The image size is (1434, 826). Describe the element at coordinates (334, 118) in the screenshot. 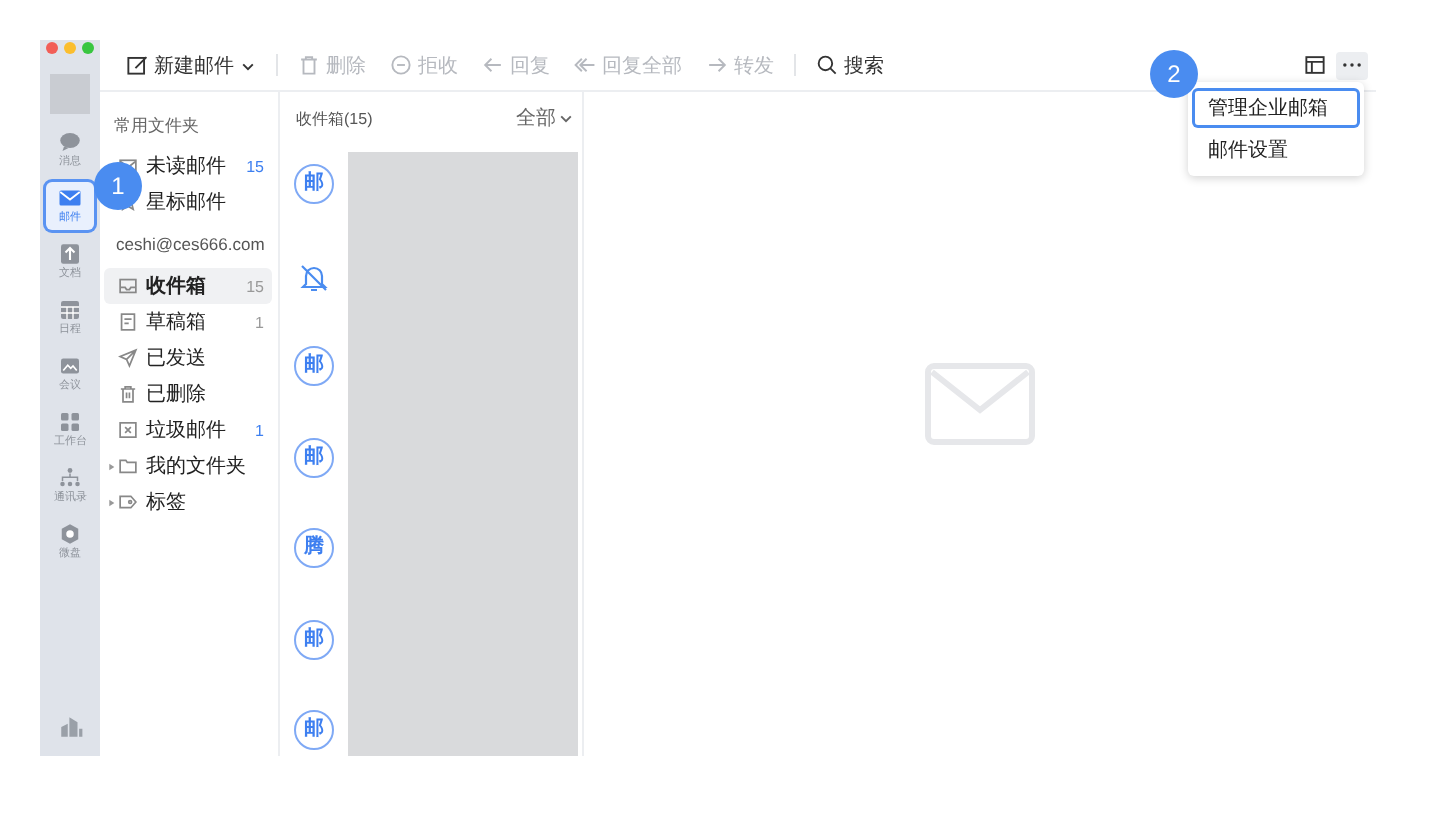

I see `list-title: 收件箱(15)` at that location.